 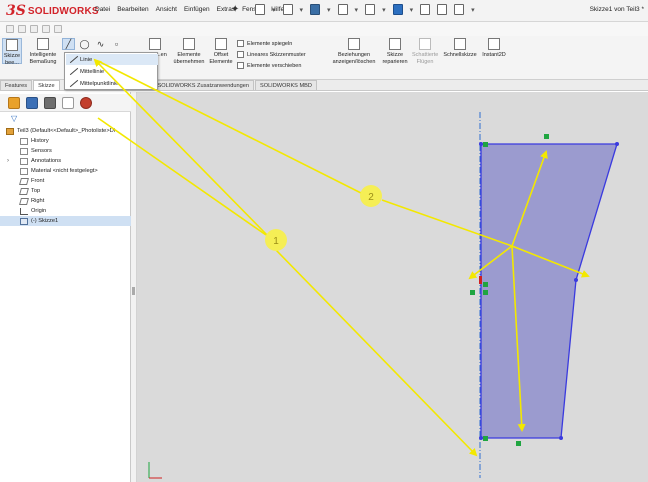 What do you see at coordinates (16, 11) in the screenshot?
I see `ds-logo-mark: 3S` at bounding box center [16, 11].